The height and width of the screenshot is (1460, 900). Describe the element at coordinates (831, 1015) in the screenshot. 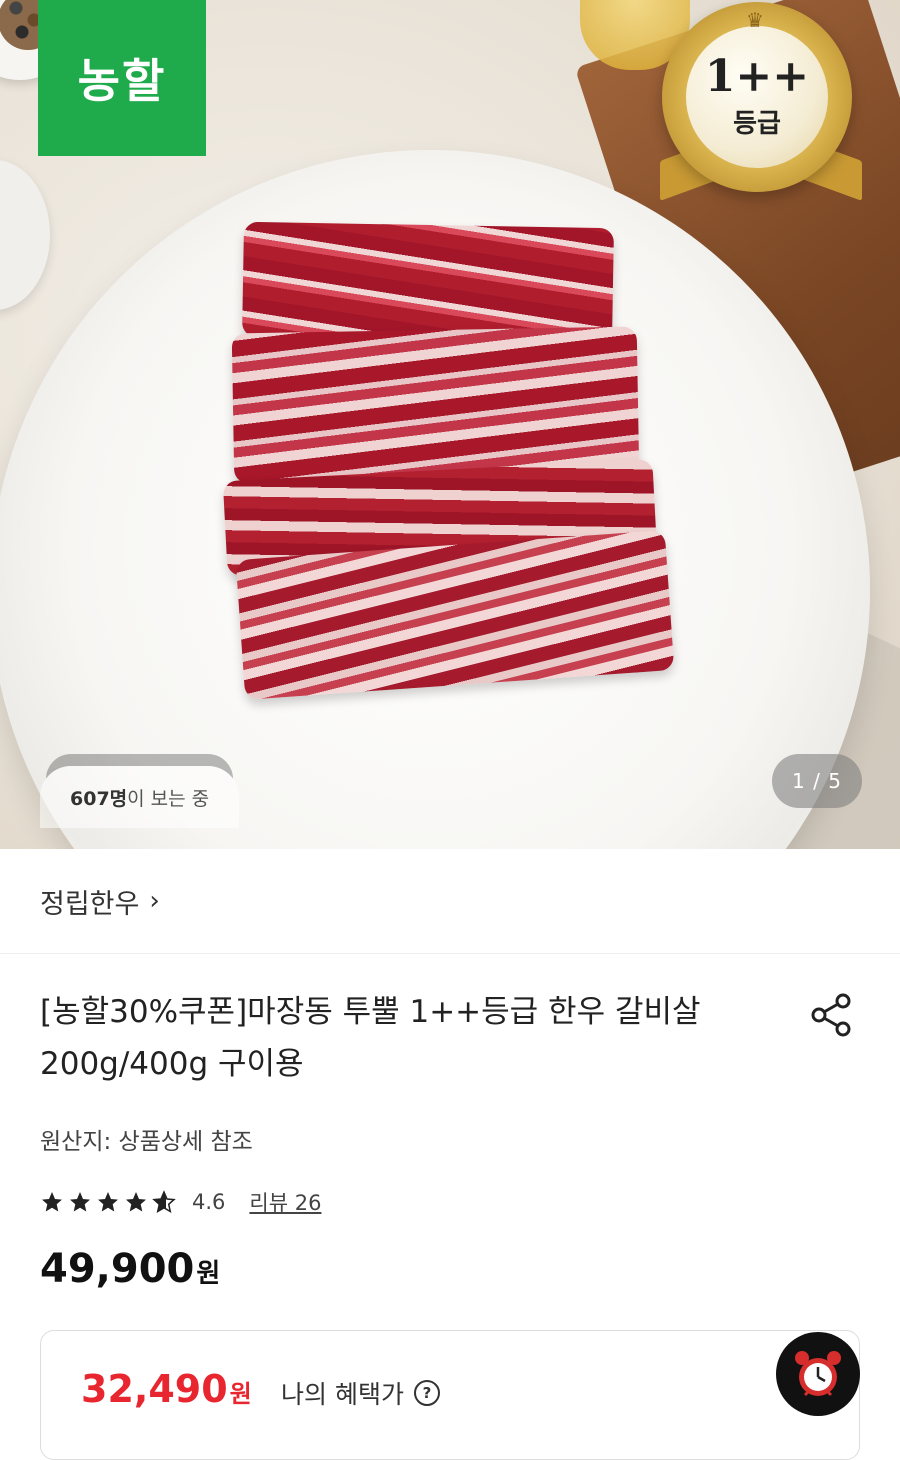

I see `share-icon` at that location.